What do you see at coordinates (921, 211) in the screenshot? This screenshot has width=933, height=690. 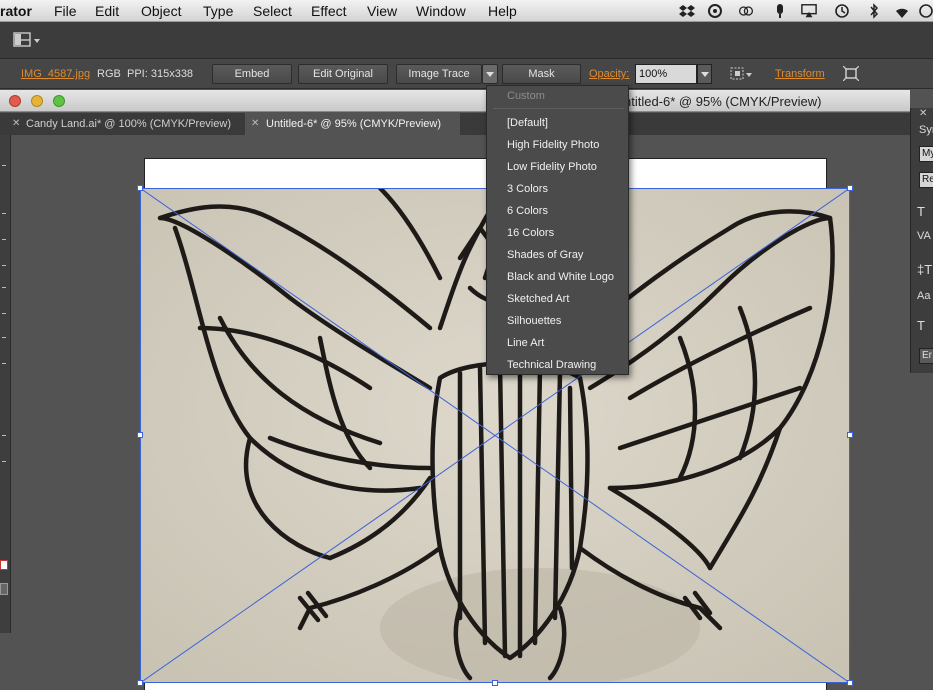 I see `type-size-icon: T` at bounding box center [921, 211].